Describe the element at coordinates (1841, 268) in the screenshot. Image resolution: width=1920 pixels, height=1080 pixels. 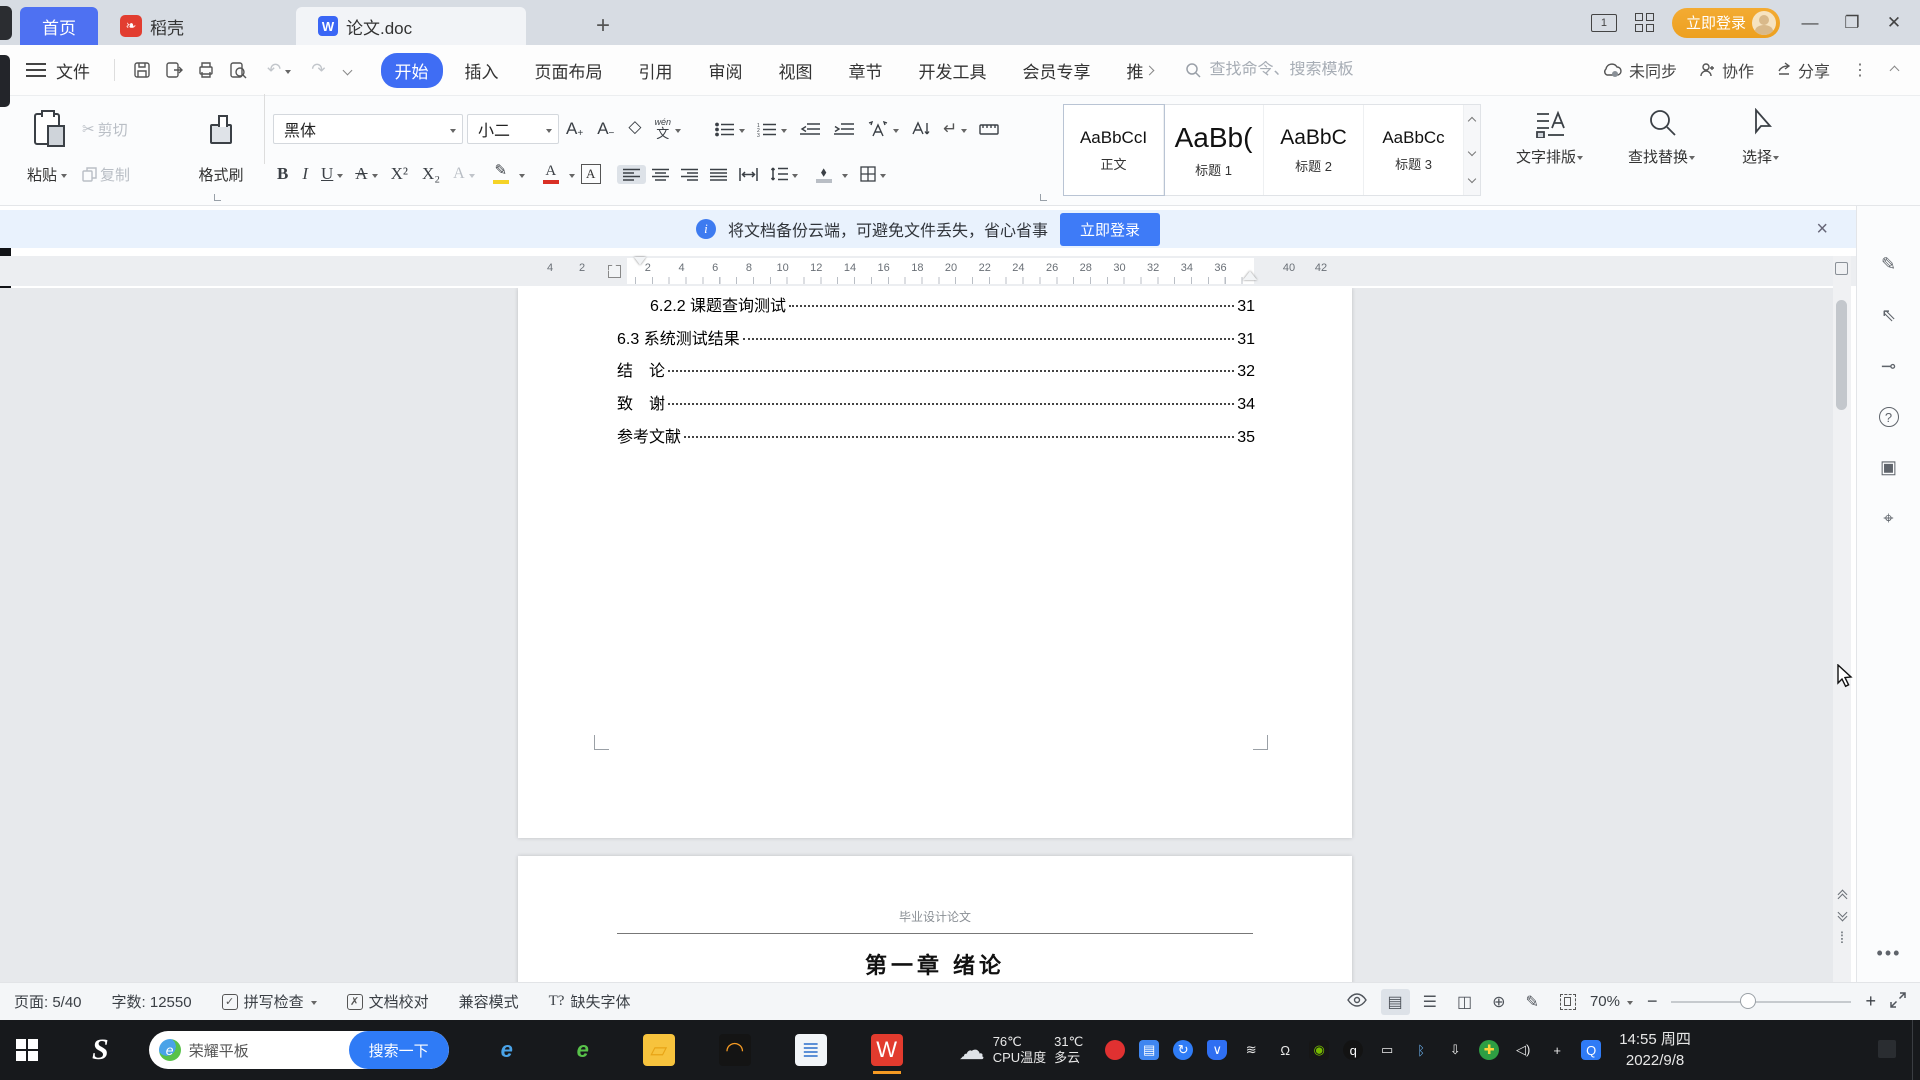
I see `scrollbar-top-icon` at that location.